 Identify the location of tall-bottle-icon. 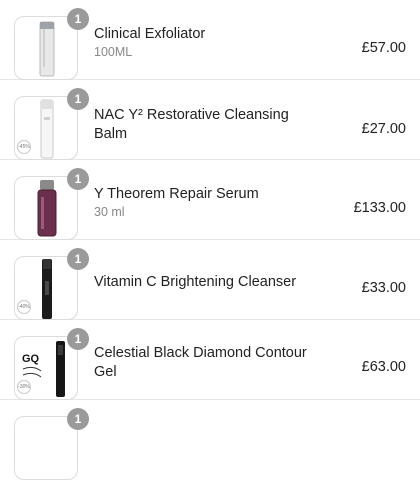
(47, 49).